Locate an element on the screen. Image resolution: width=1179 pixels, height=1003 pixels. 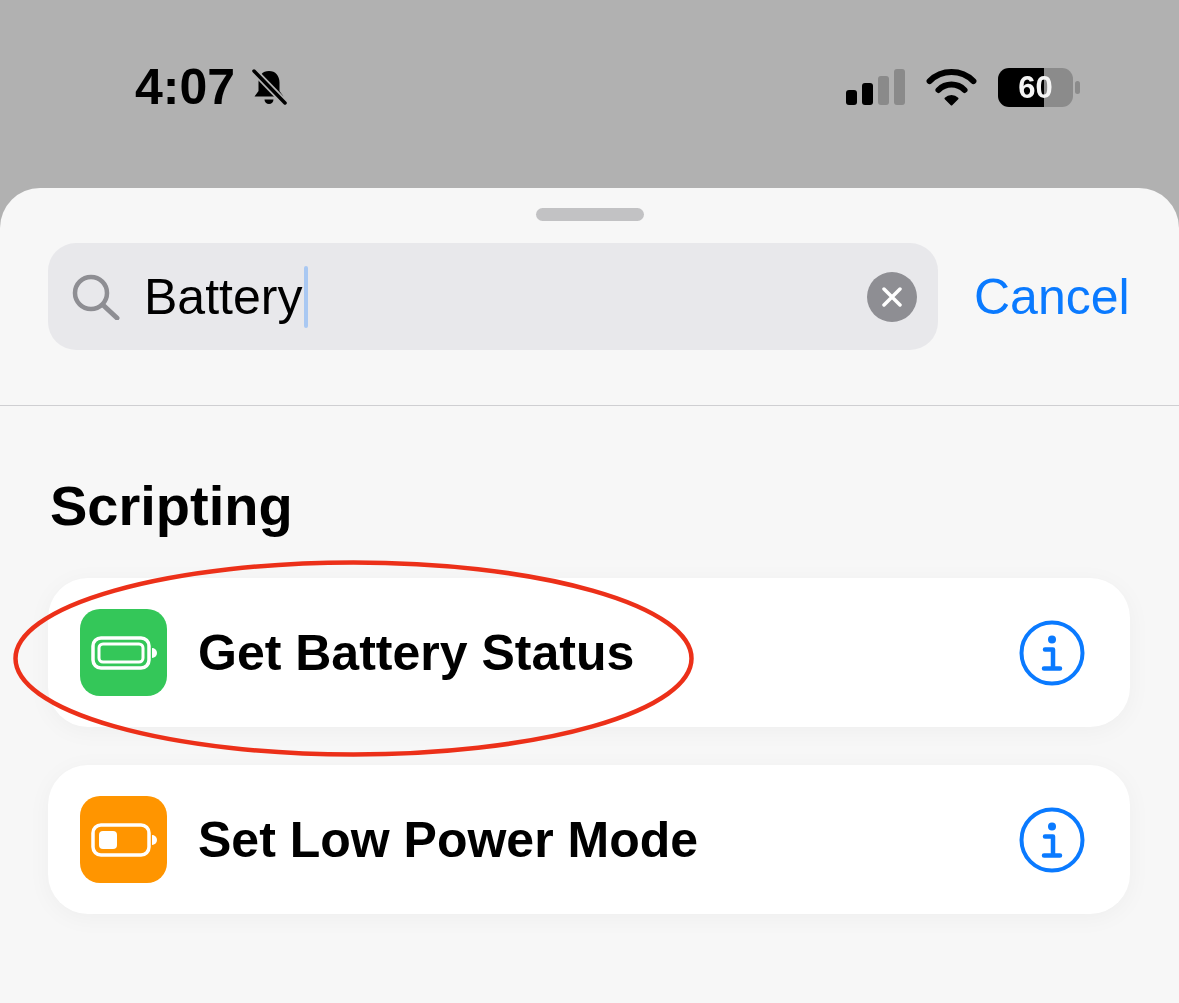
action-row: Get Battery Status is located at coordinates (589, 653).